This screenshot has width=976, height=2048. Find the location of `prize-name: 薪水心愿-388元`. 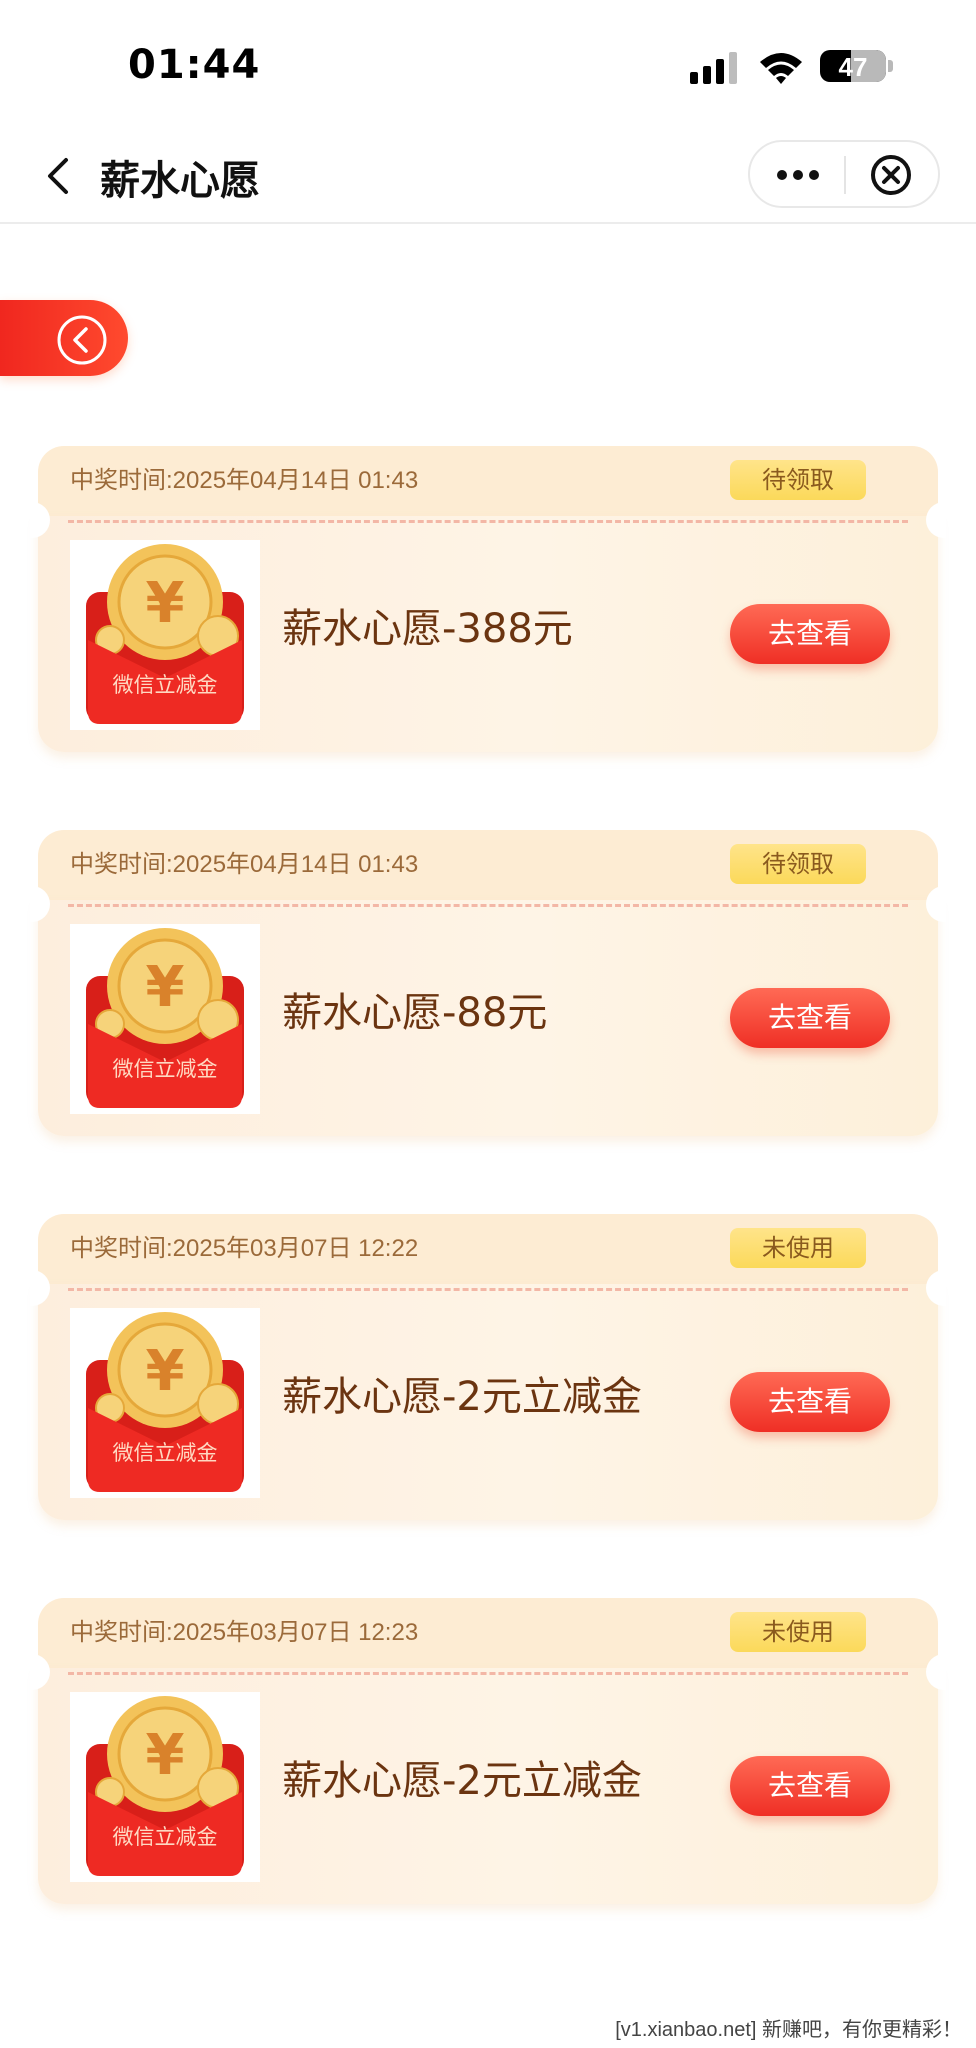

prize-name: 薪水心愿-388元 is located at coordinates (427, 629).